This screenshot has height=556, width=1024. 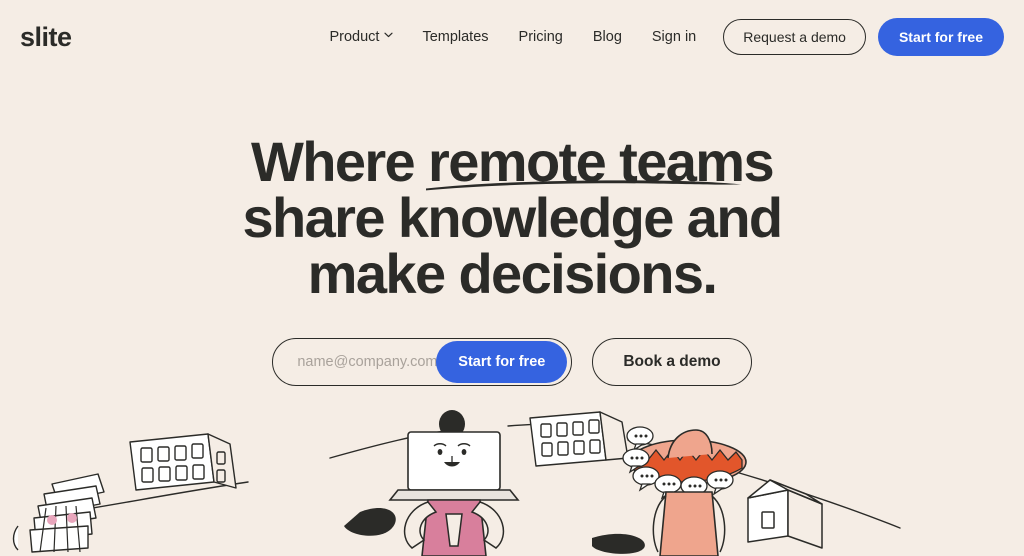 What do you see at coordinates (370, 522) in the screenshot?
I see `shadow-center` at bounding box center [370, 522].